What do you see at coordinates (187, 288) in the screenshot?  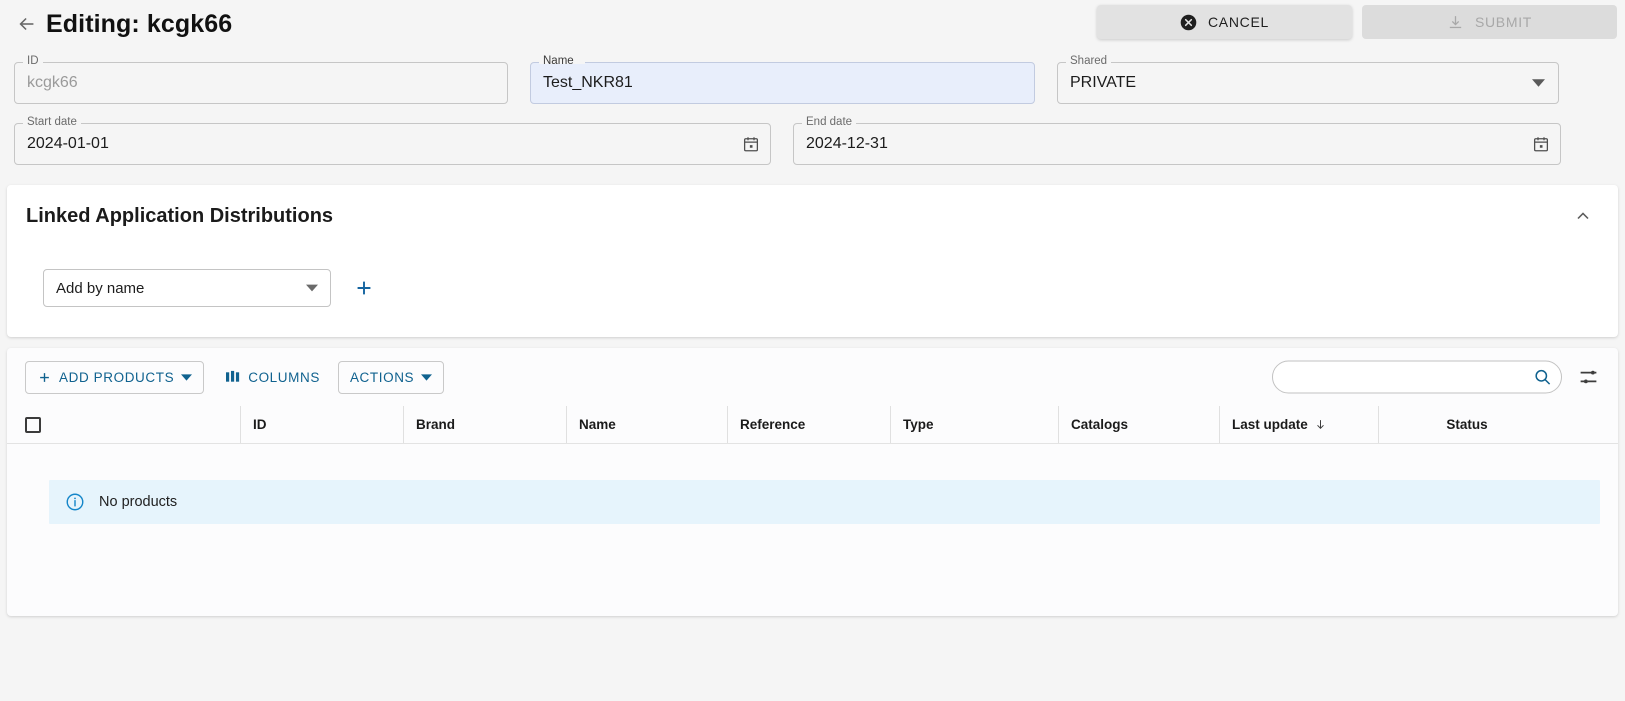 I see `add-by-name-select: Add by name` at bounding box center [187, 288].